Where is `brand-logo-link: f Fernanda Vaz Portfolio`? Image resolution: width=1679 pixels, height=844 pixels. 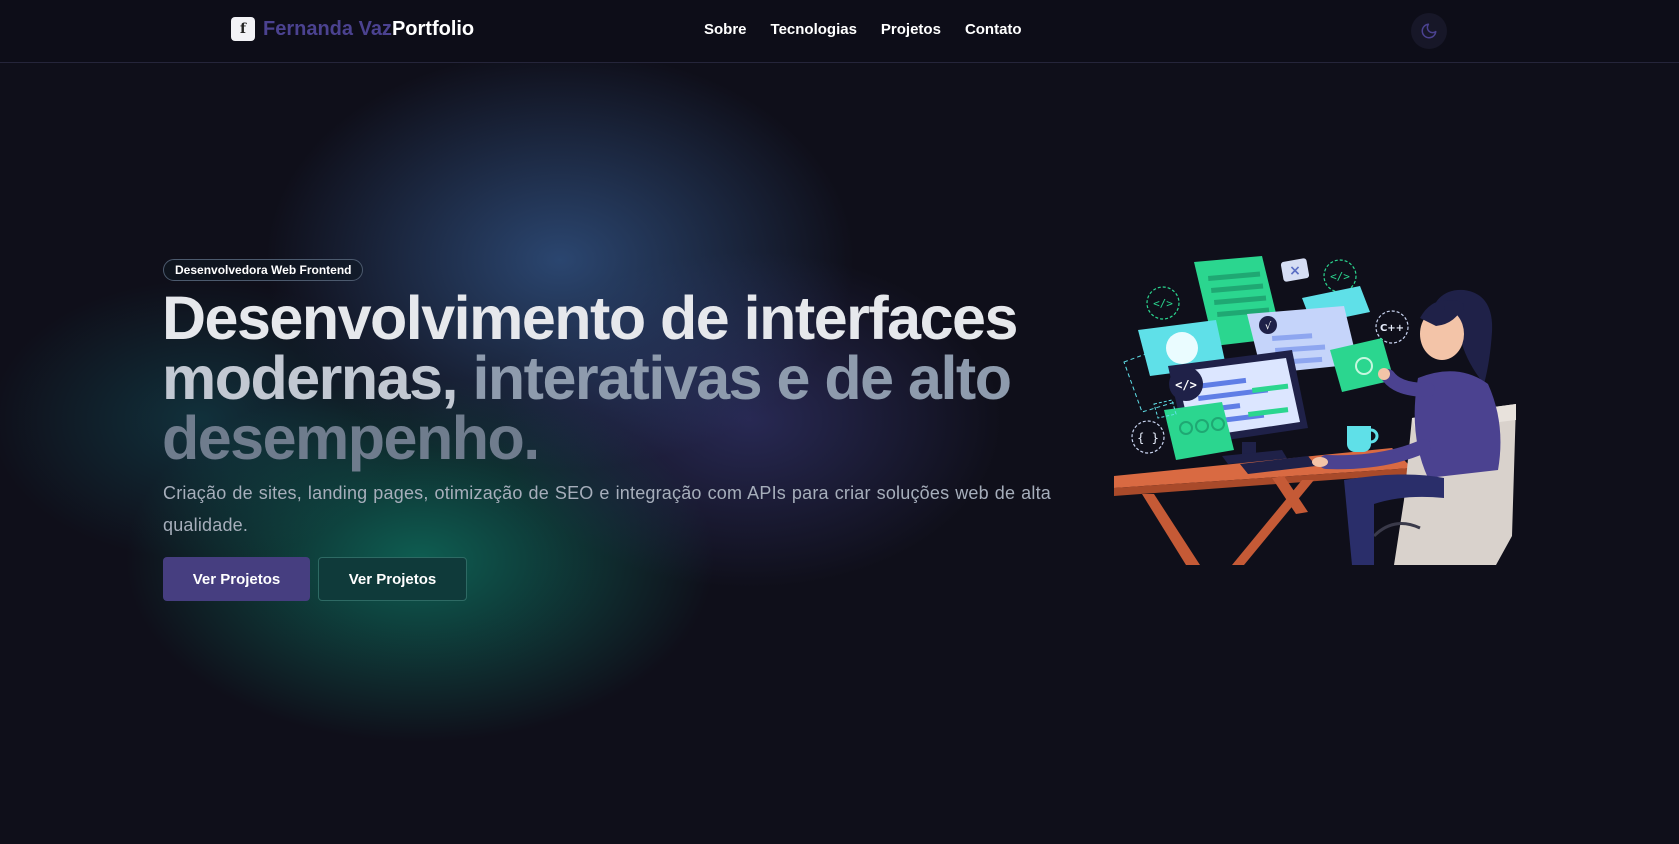 brand-logo-link: f Fernanda Vaz Portfolio is located at coordinates (352, 29).